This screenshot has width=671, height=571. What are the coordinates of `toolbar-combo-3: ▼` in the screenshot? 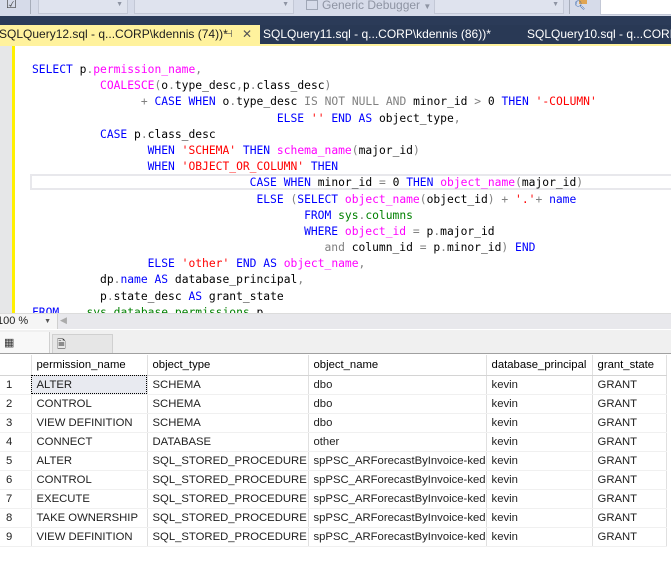 It's located at (499, 7).